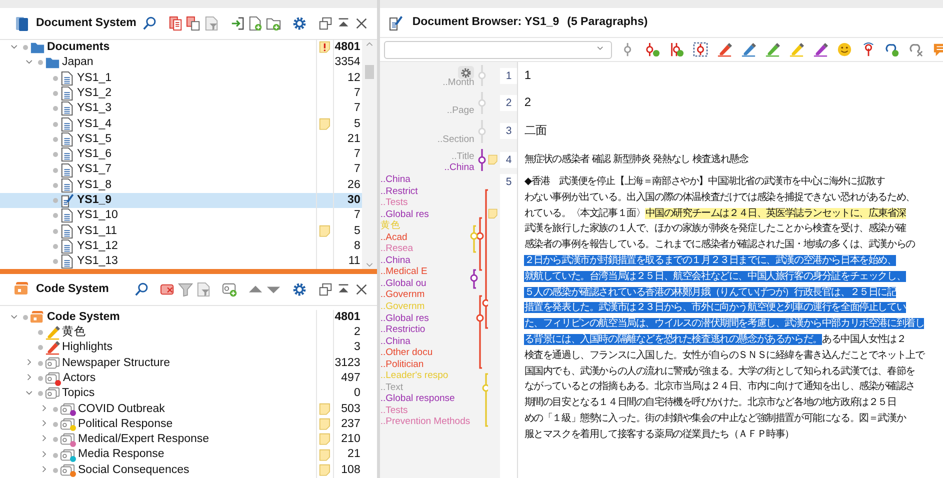 This screenshot has width=943, height=478. Describe the element at coordinates (700, 49) in the screenshot. I see `selection-icon` at that location.